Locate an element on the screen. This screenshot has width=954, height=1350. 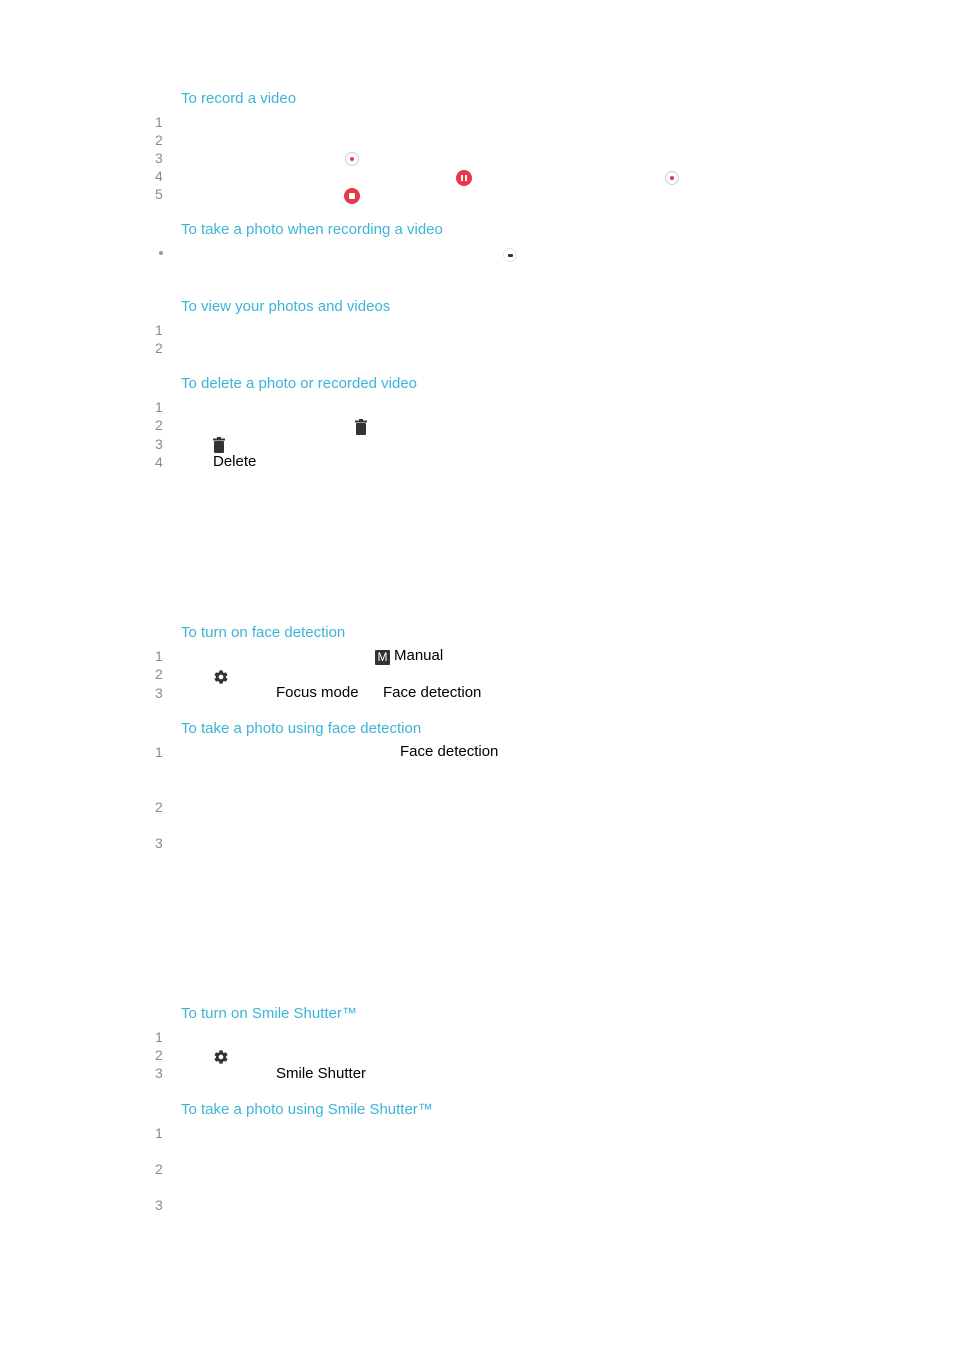
heading-turn-on-face-detection: To turn on face detection is located at coordinates (263, 632).